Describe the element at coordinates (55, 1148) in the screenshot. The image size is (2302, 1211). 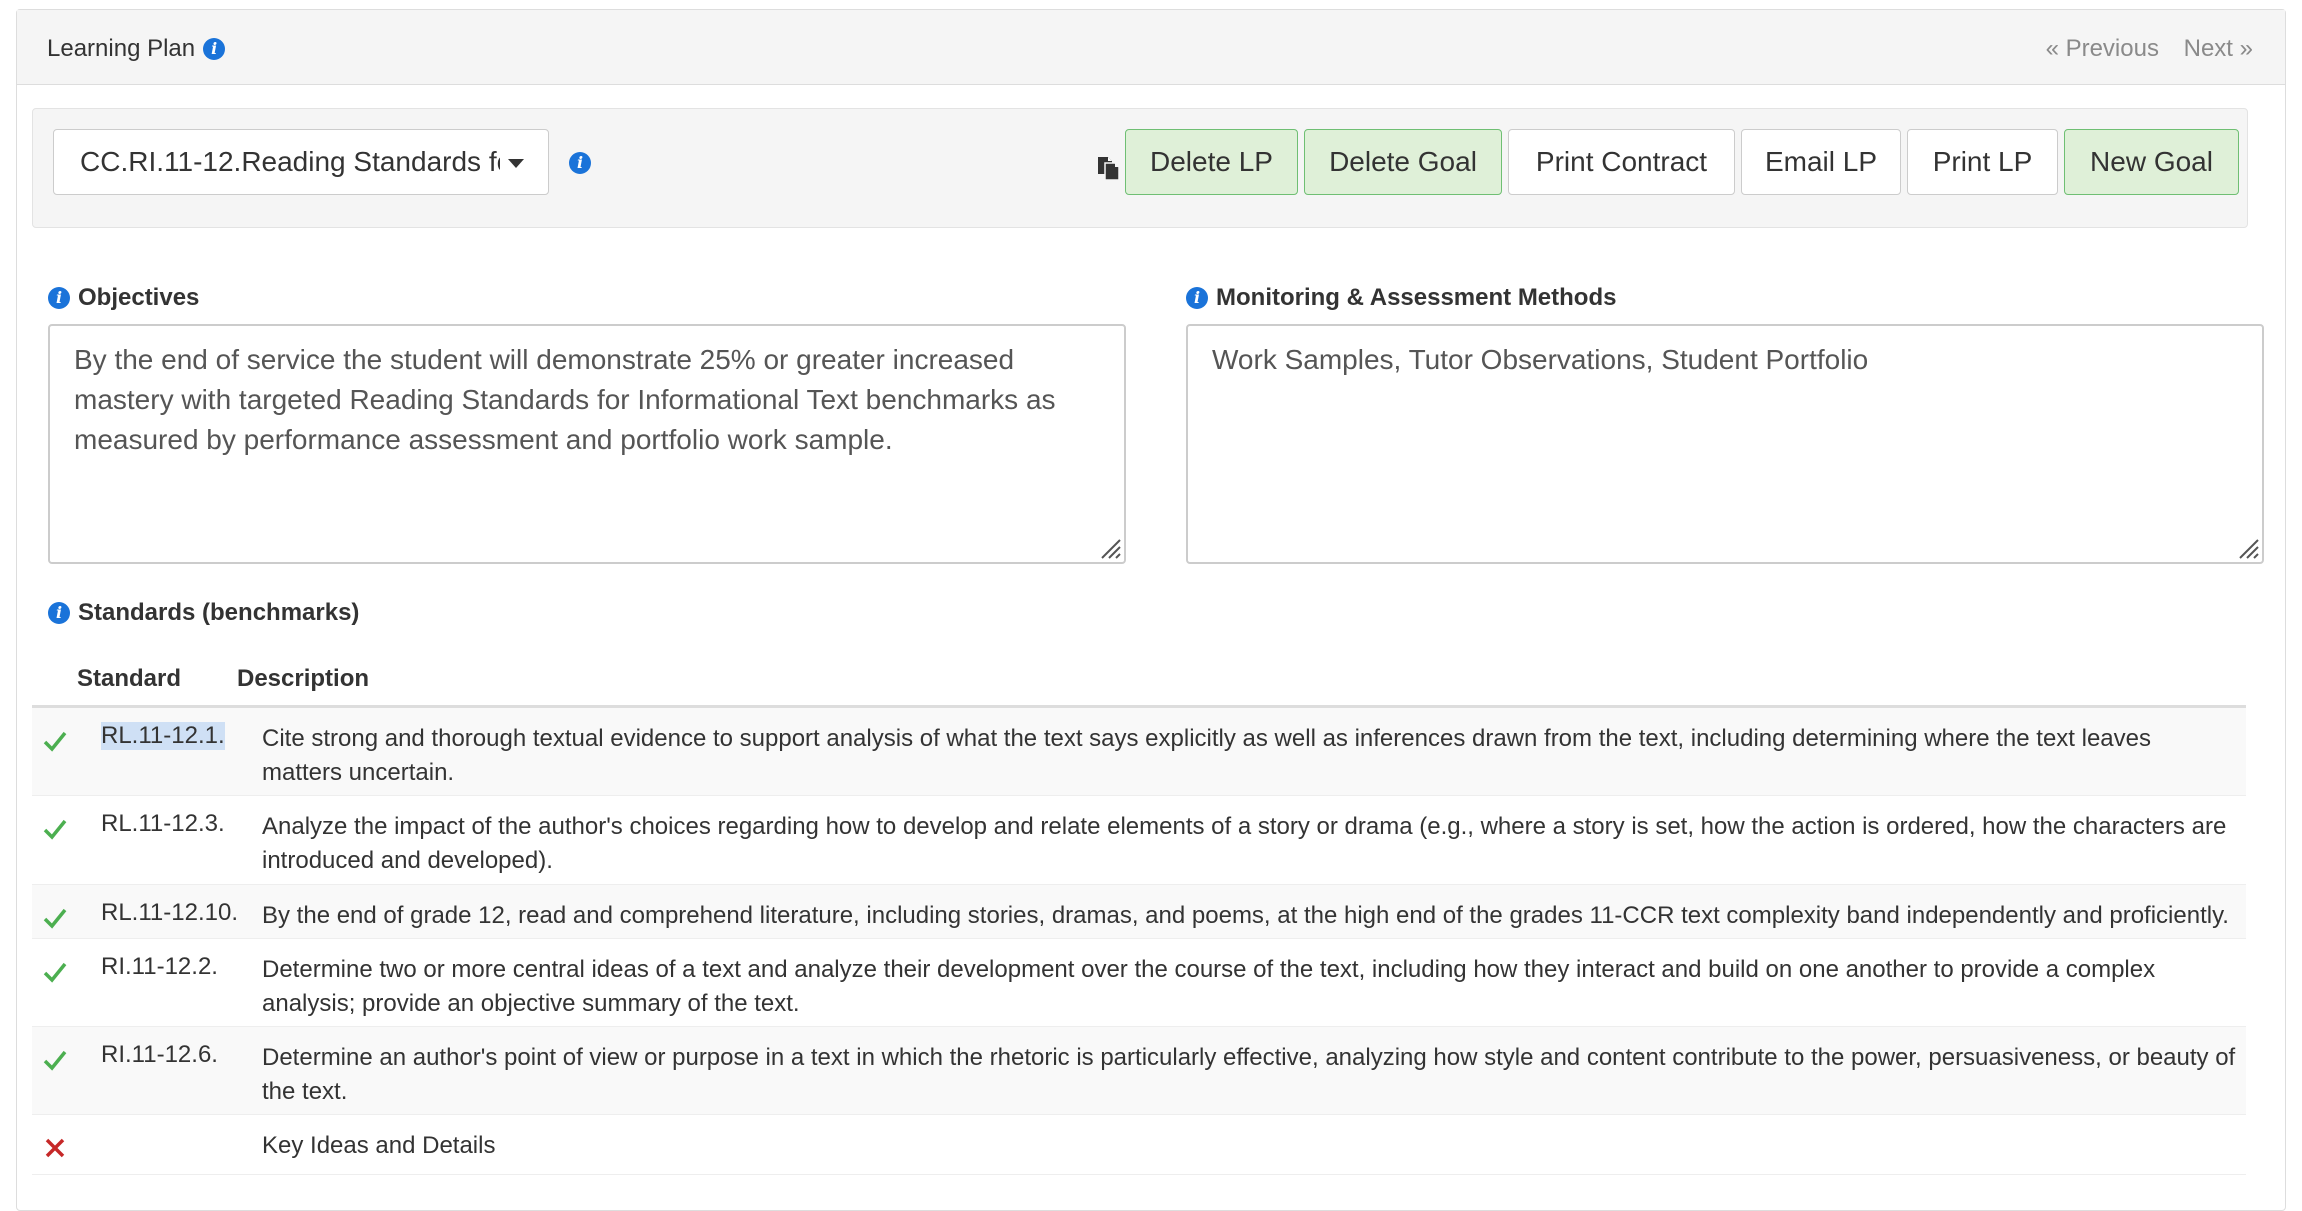
I see `cross-icon` at that location.